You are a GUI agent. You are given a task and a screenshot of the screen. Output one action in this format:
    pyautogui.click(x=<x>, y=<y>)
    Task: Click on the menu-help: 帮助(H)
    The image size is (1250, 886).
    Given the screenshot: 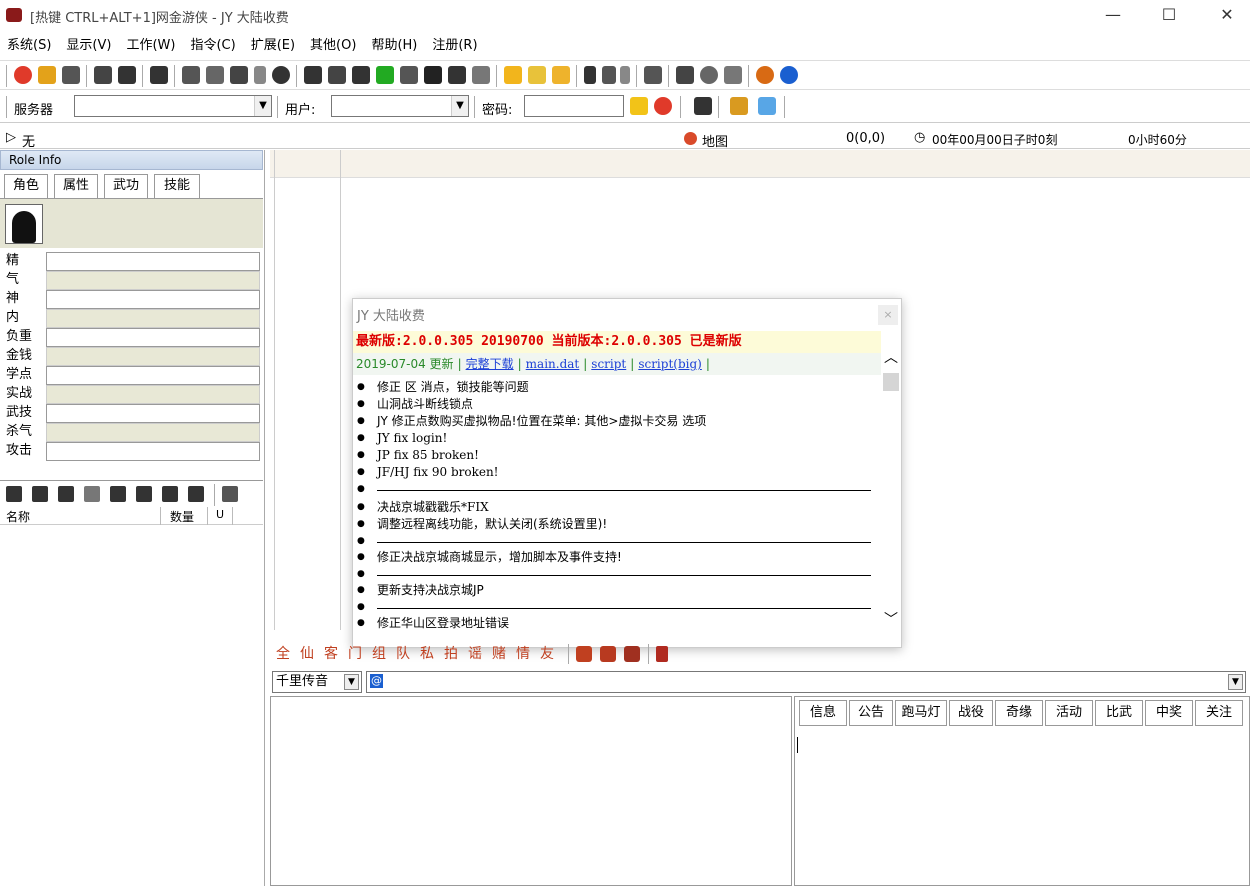 What is the action you would take?
    pyautogui.click(x=394, y=46)
    